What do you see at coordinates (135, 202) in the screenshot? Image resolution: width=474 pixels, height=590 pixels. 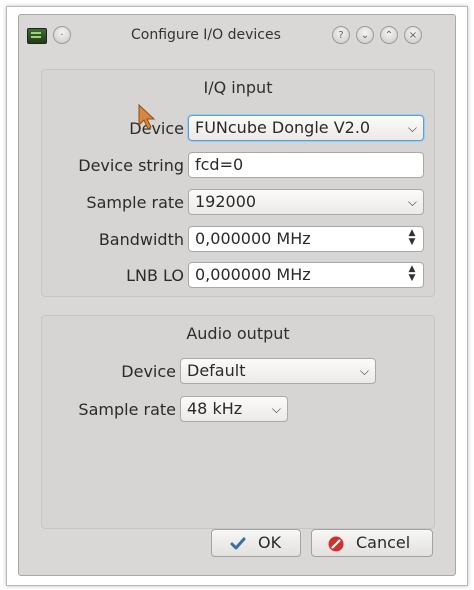 I see `iq-sample-rate-label: Sample rate` at bounding box center [135, 202].